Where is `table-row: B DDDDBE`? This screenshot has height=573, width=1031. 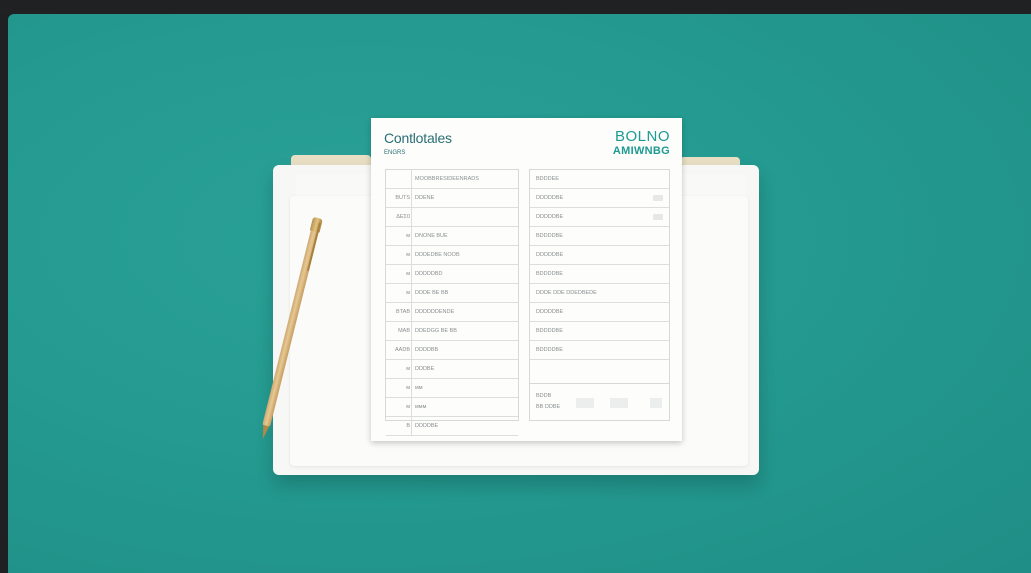 table-row: B DDDDBE is located at coordinates (452, 426).